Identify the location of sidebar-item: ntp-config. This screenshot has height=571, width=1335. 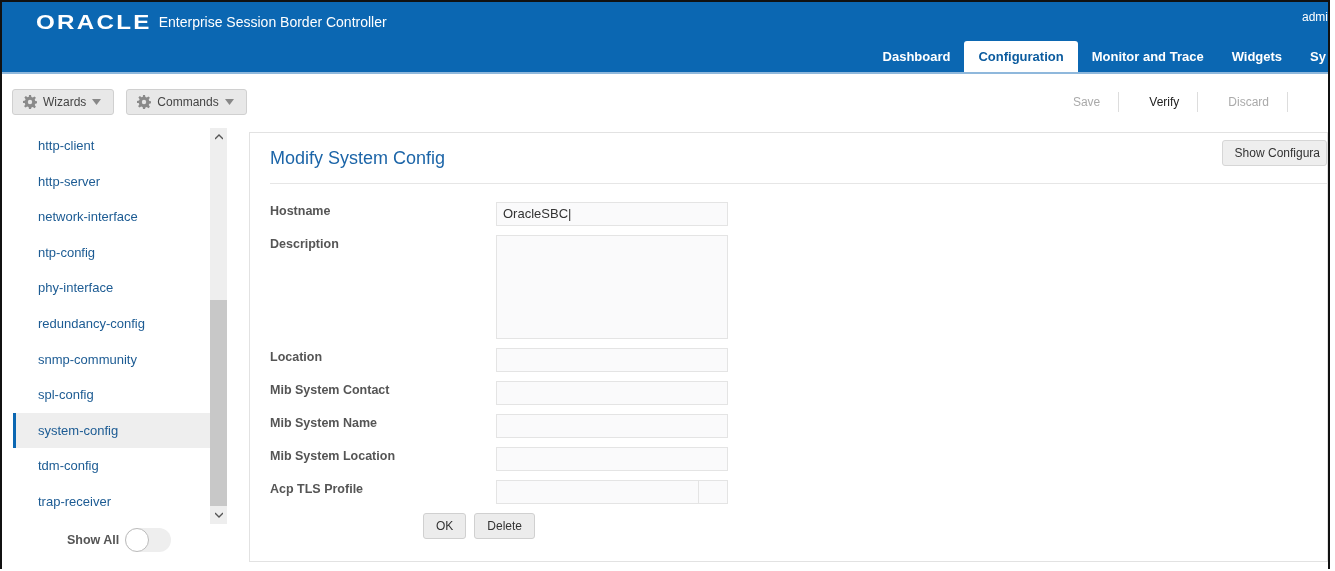
(111, 252).